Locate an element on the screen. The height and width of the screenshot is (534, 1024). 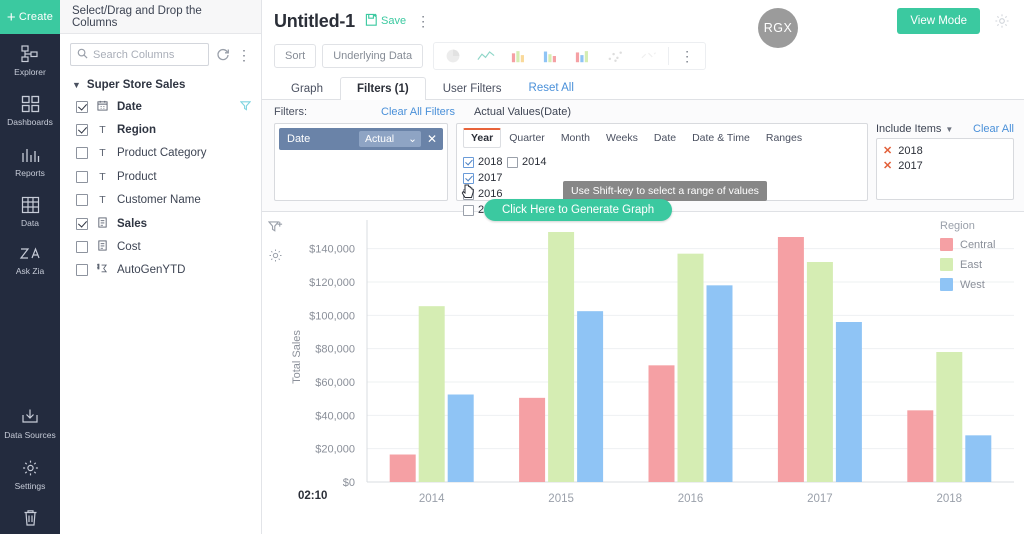
column-item-date: Date is located at coordinates (160, 106).